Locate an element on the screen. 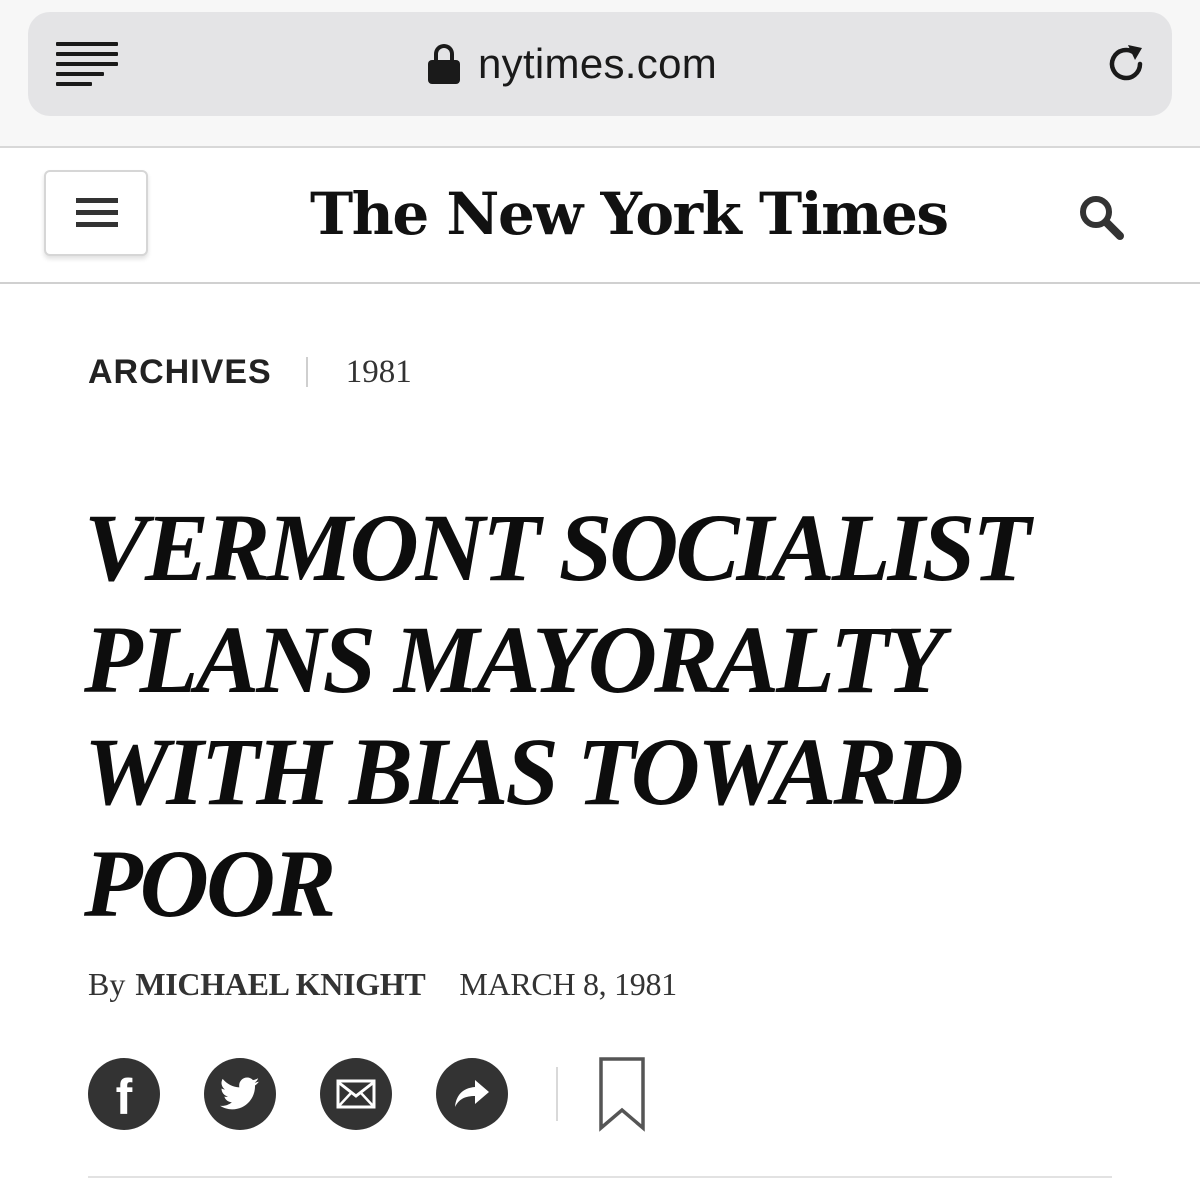 The width and height of the screenshot is (1200, 1179). browser-chrome: nytimes.com is located at coordinates (600, 73).